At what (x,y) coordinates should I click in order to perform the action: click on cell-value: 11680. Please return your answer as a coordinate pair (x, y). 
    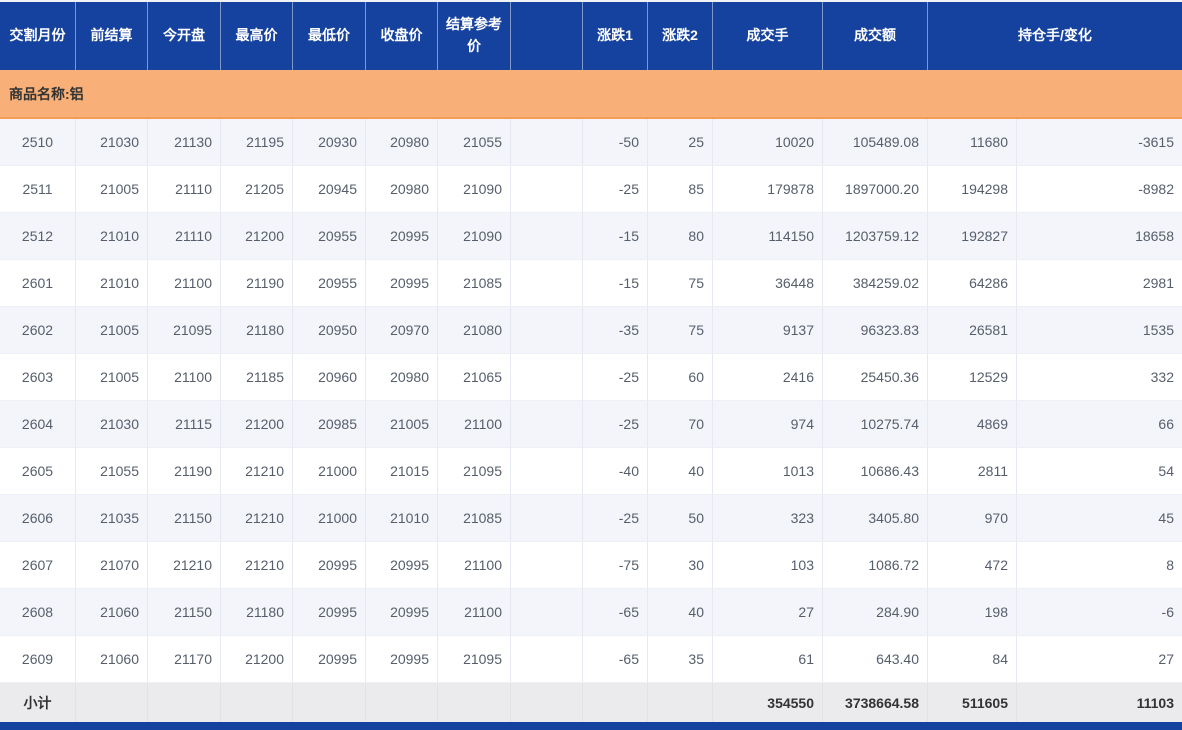
    Looking at the image, I should click on (972, 142).